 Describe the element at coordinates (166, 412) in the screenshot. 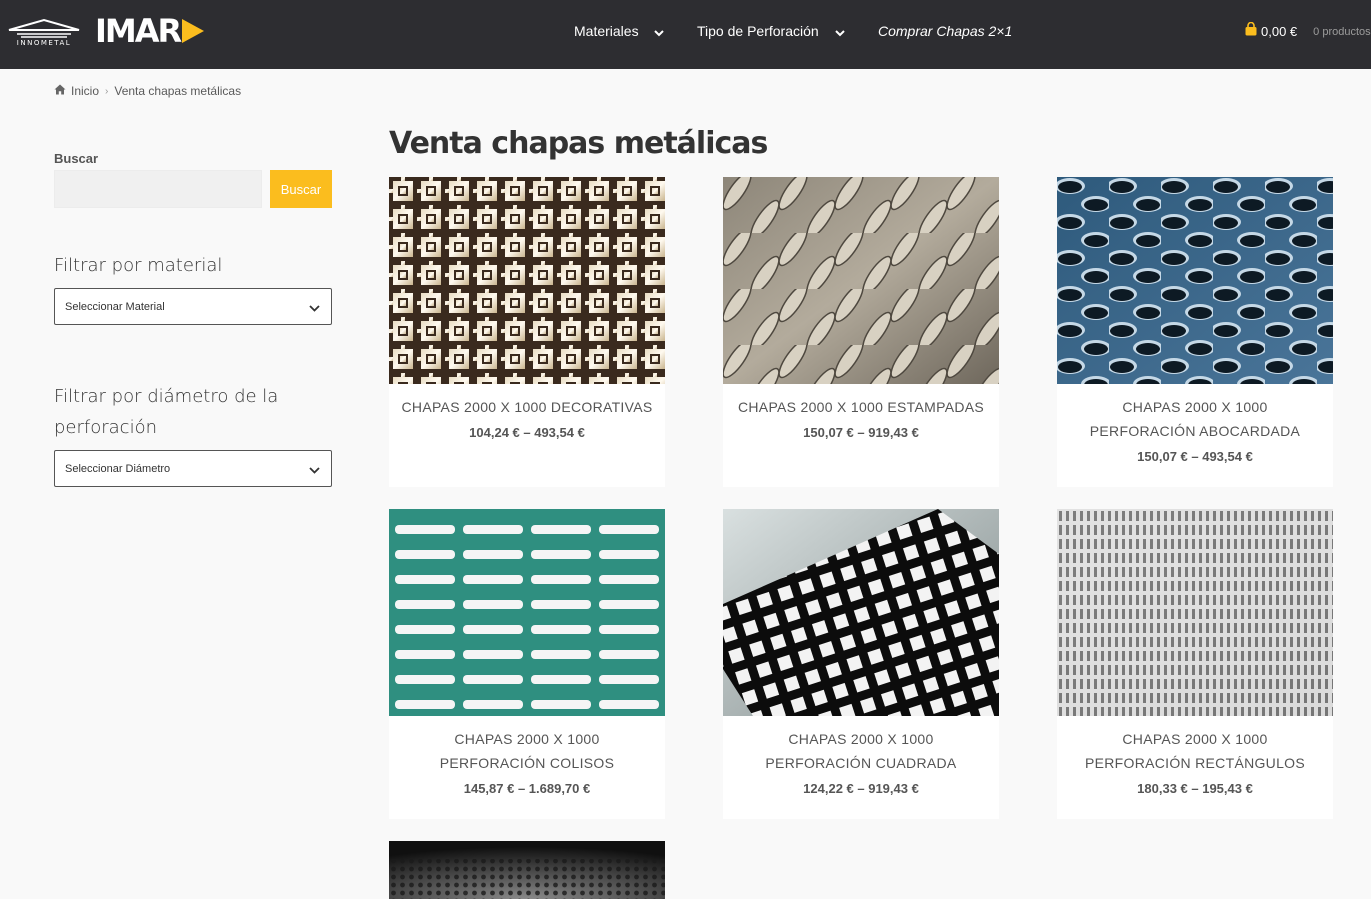

I see `filter-diameter-title: Filtrar por diámetro de la perforación` at that location.